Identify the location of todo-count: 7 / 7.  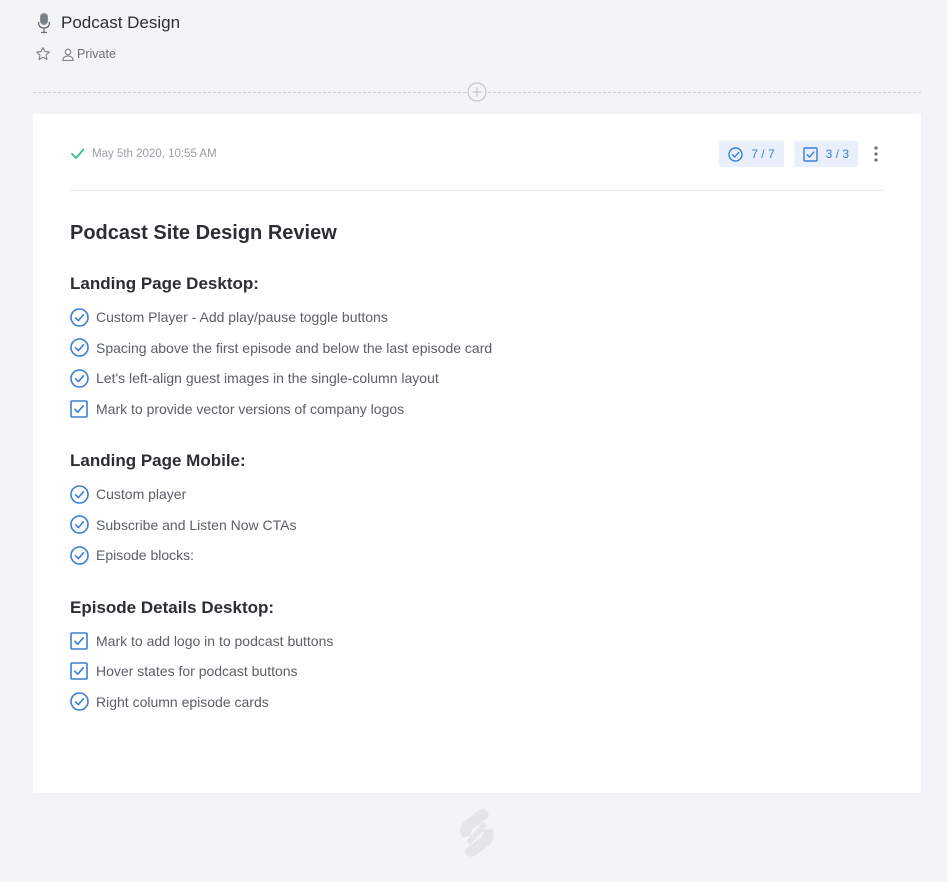
(763, 154).